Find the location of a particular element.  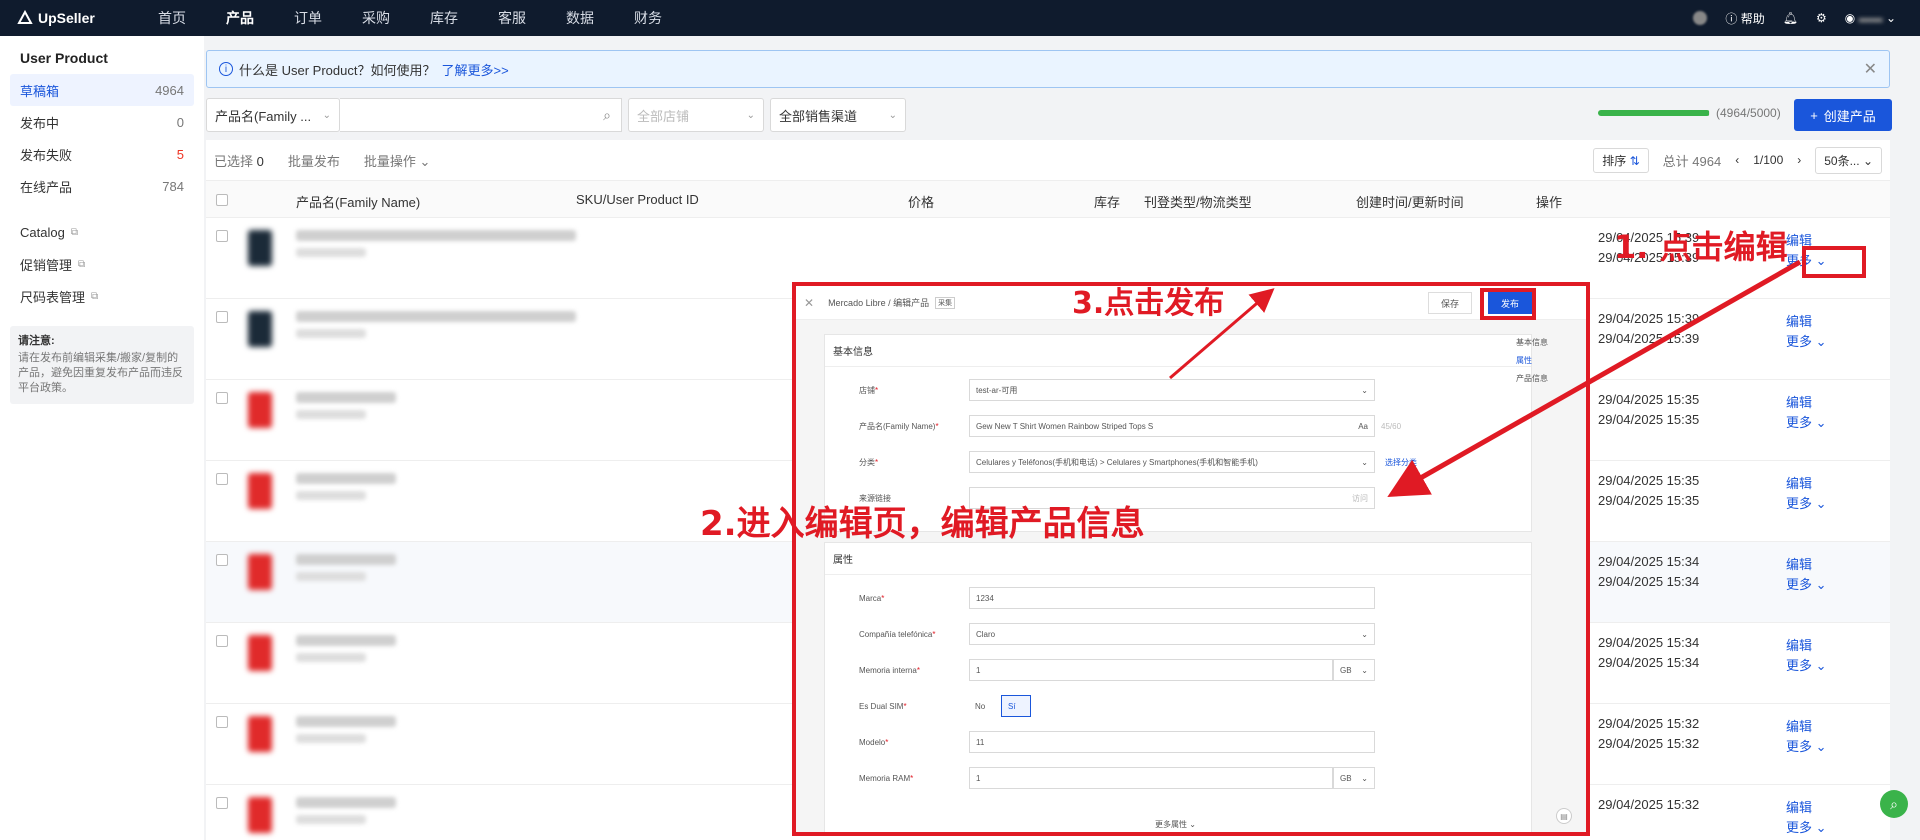

notification-avatar is located at coordinates (1700, 18).